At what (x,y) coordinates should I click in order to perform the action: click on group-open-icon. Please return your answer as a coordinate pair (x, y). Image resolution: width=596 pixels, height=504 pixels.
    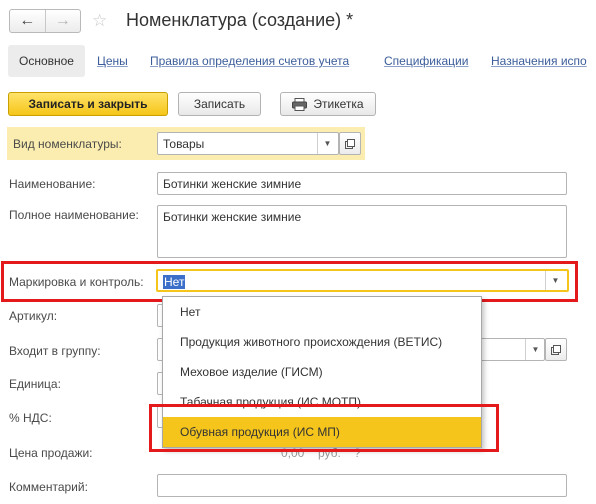
    Looking at the image, I should click on (556, 349).